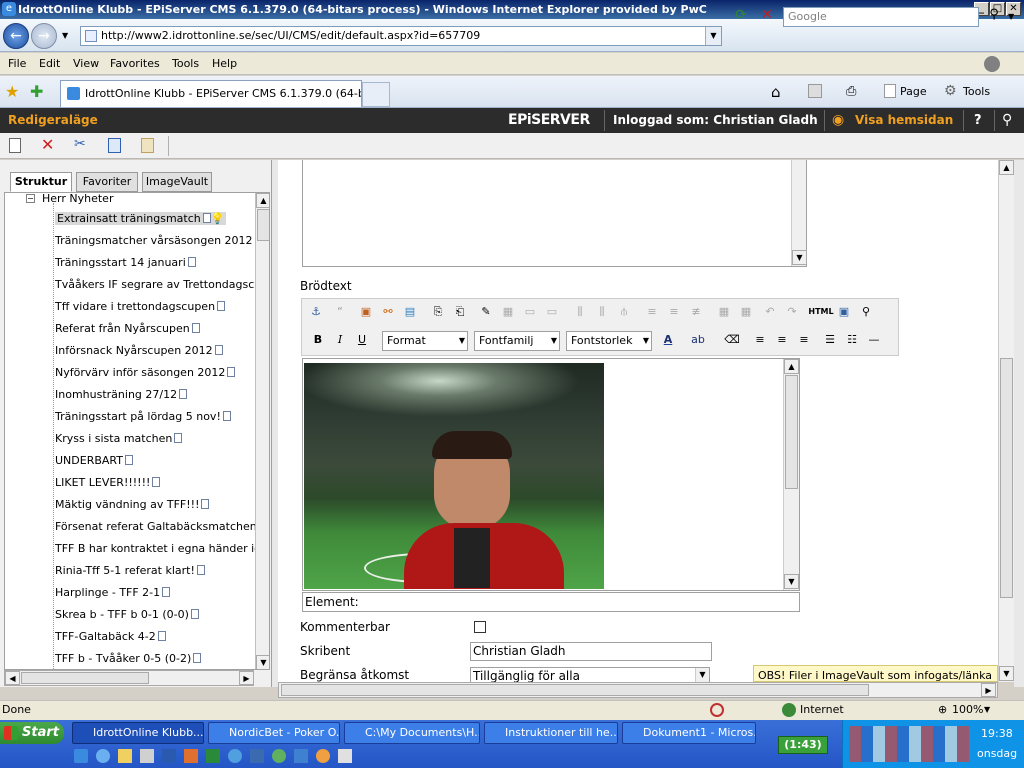 The image size is (1024, 768). Describe the element at coordinates (257, 756) in the screenshot. I see `quicklaunch-outlook-icon` at that location.